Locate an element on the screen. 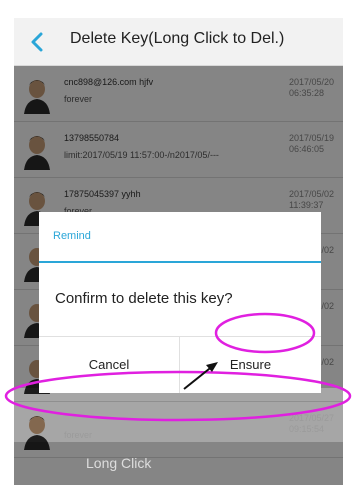  modal-overlay-bottom is located at coordinates (178, 463).